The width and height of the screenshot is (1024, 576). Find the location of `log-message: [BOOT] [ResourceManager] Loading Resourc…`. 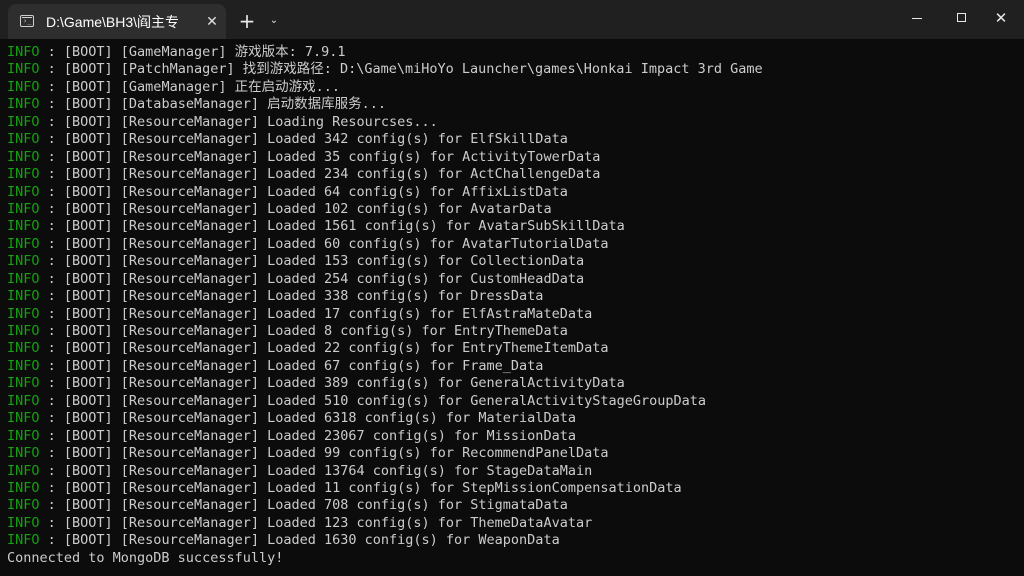

log-message: [BOOT] [ResourceManager] Loading Resourc… is located at coordinates (250, 121).